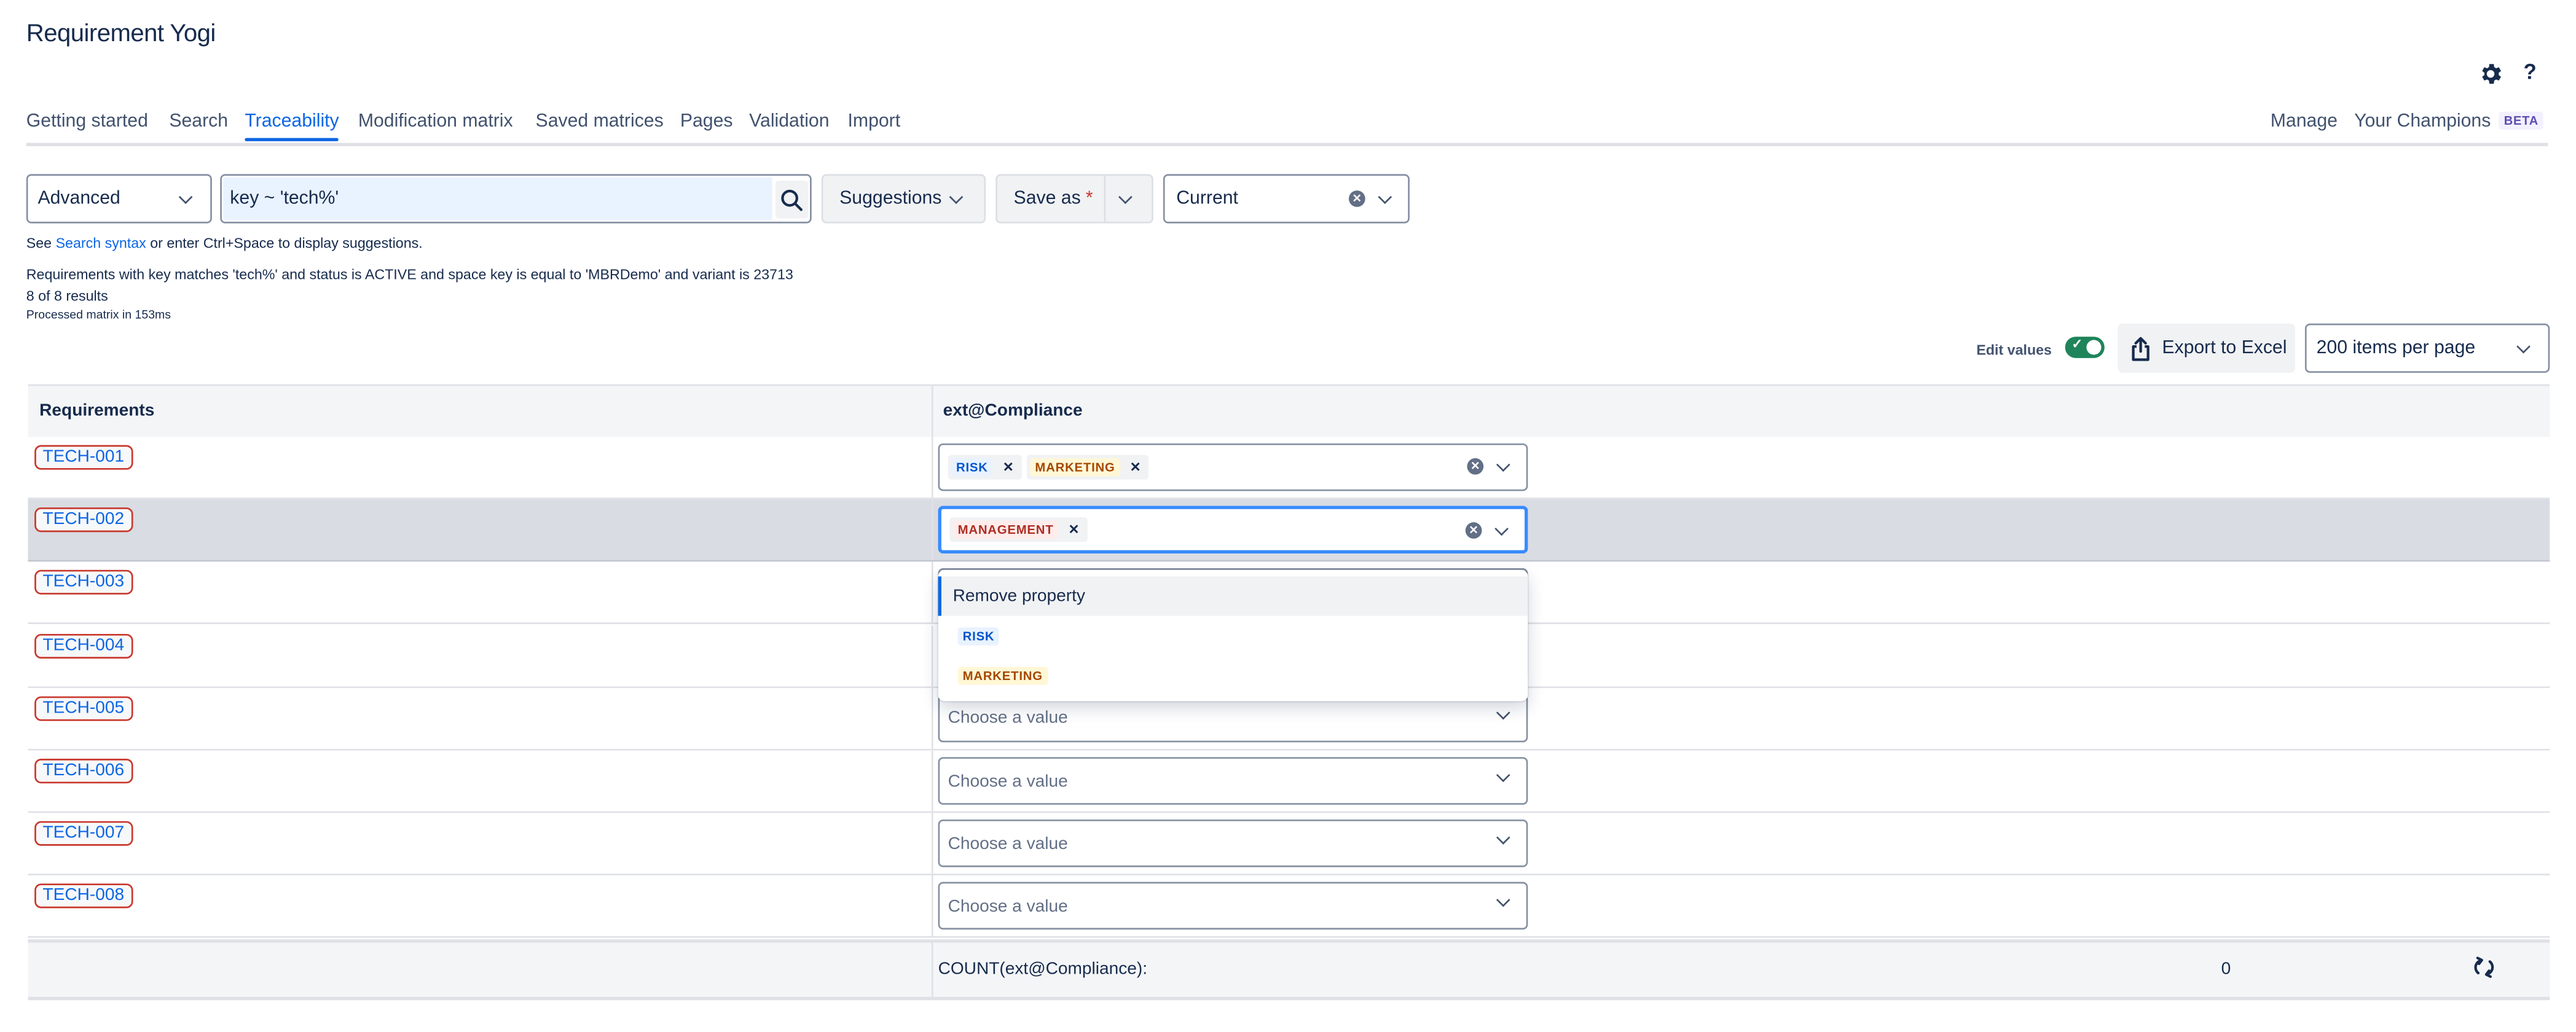 This screenshot has width=2576, height=1032. Describe the element at coordinates (2085, 347) in the screenshot. I see `edit-values-toggle: ✓` at that location.